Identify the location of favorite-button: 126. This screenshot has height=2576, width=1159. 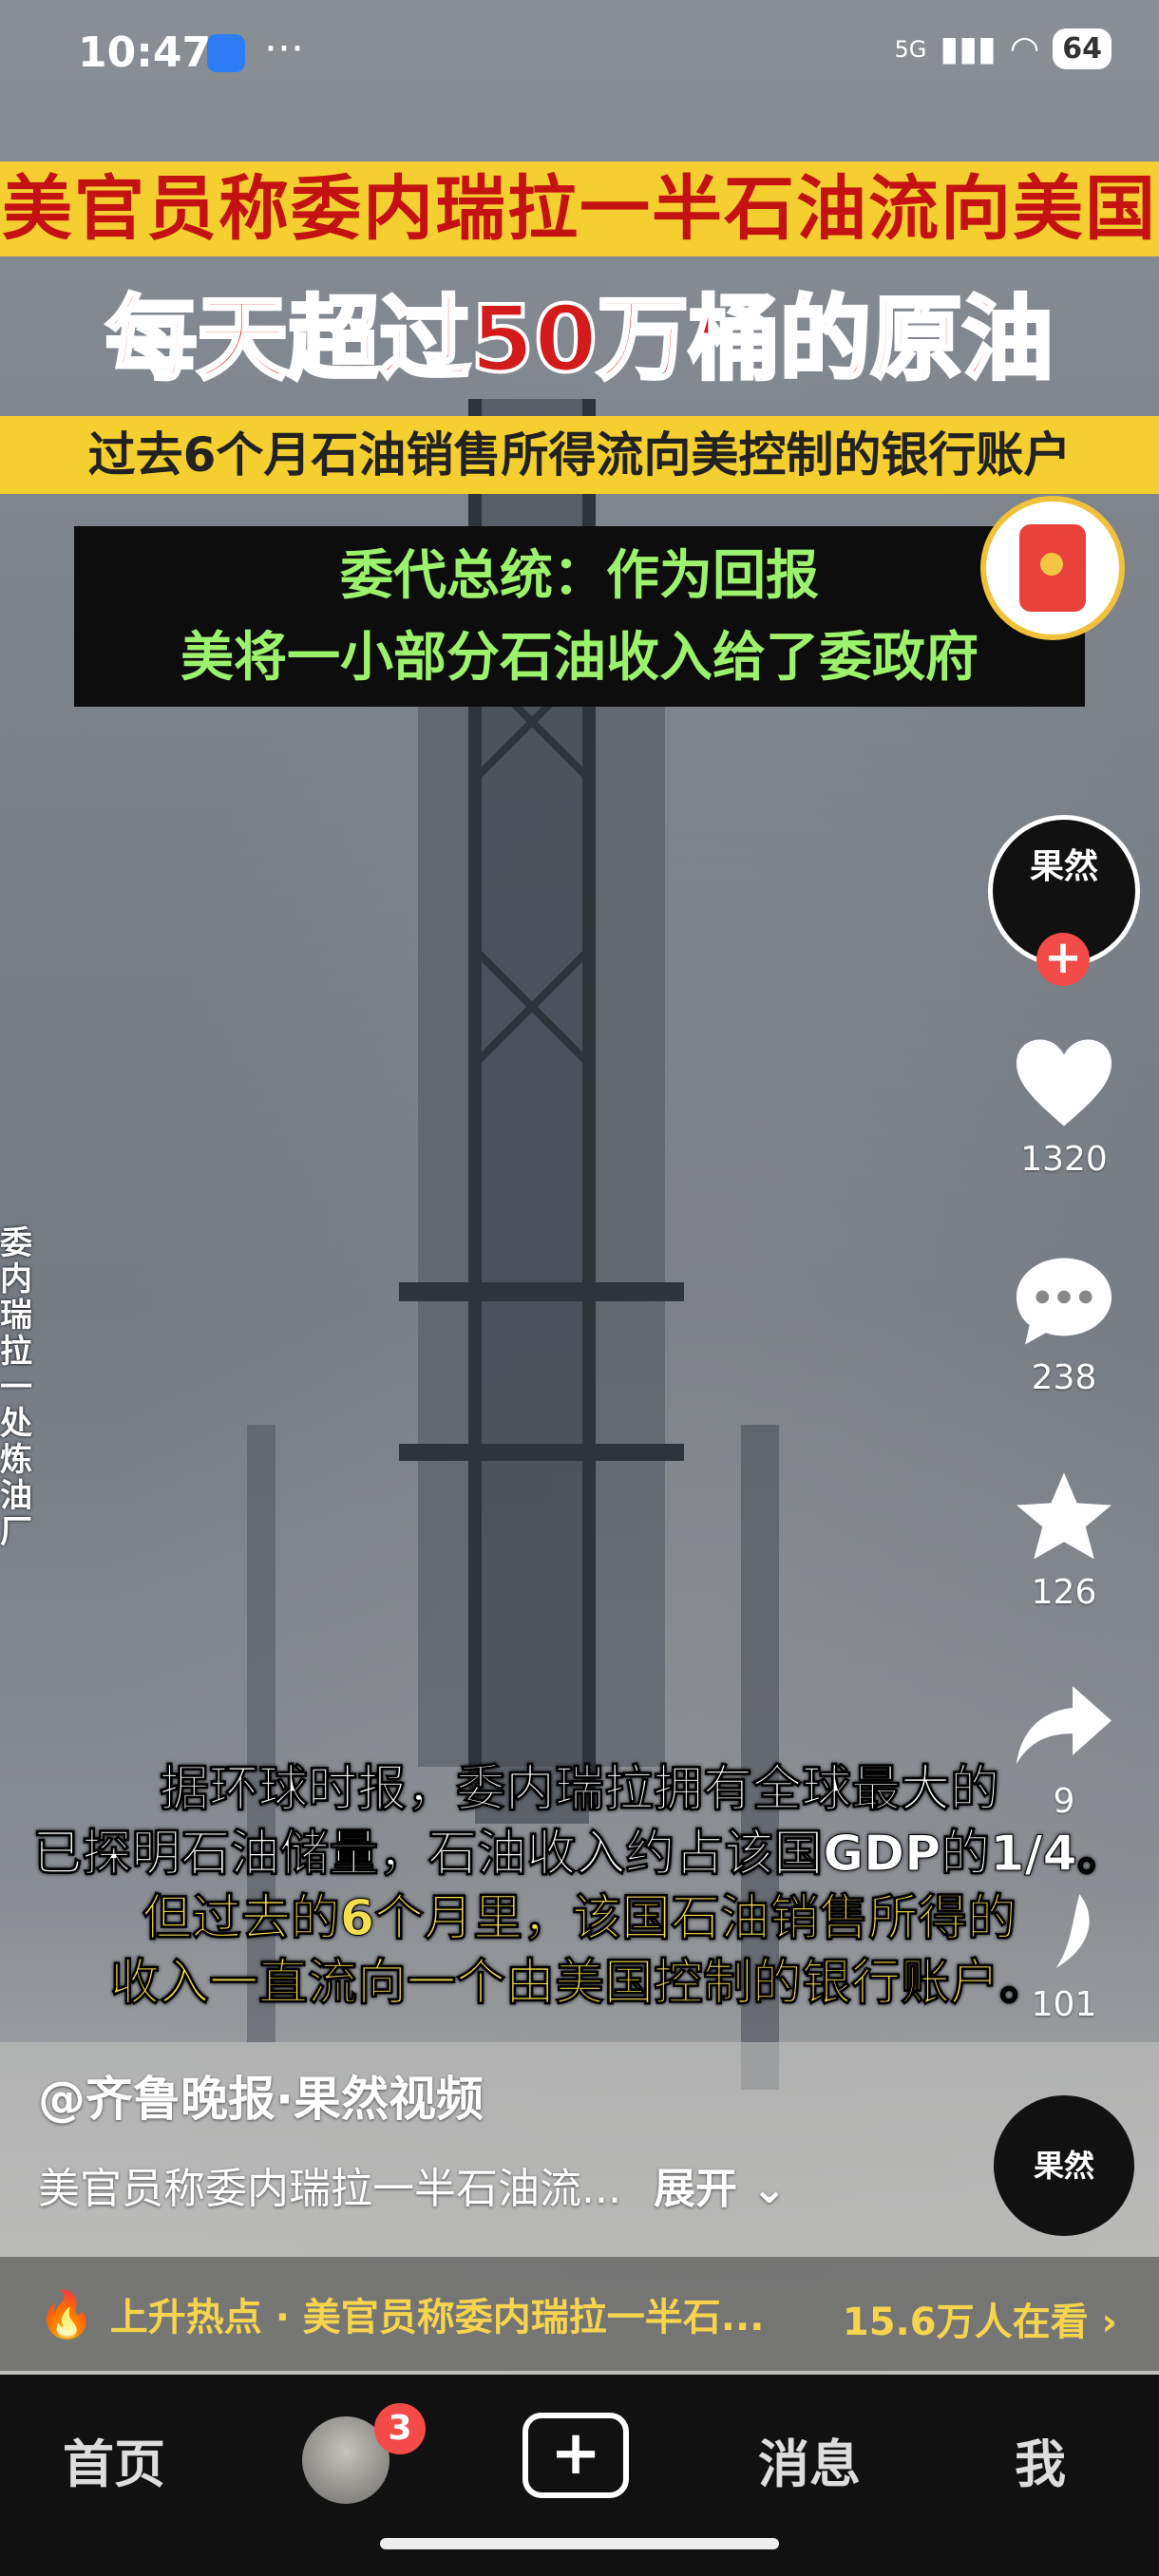
(1064, 1540).